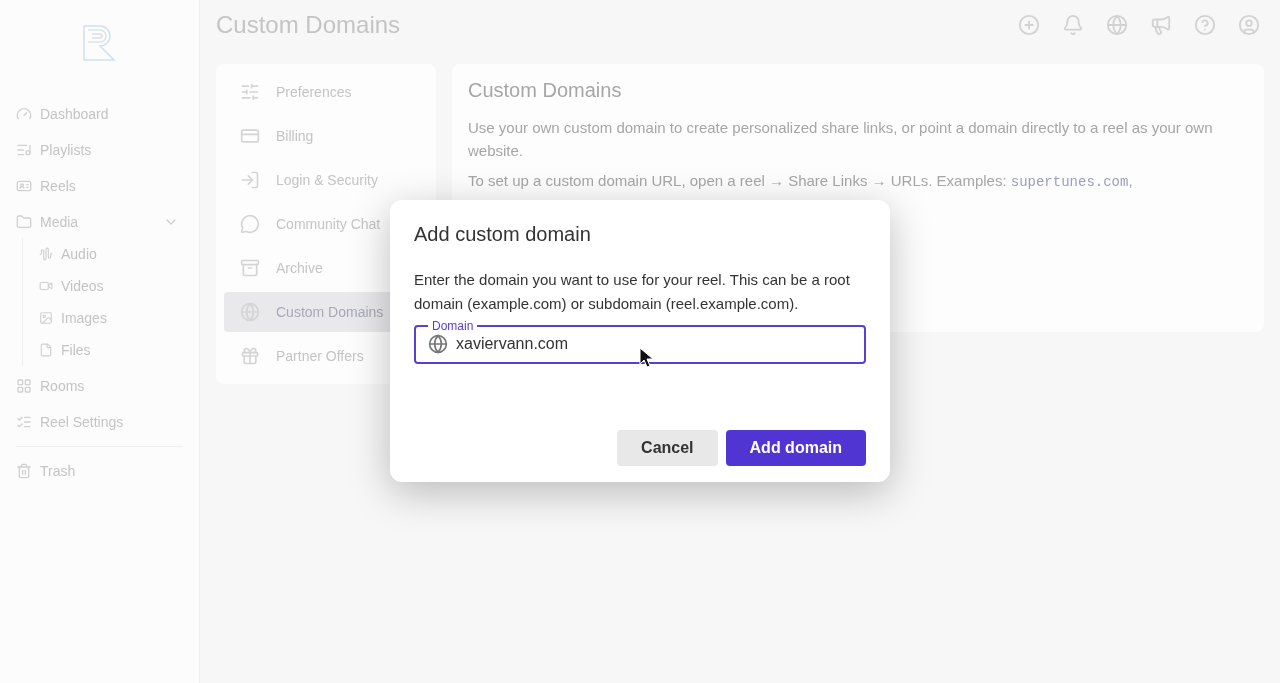  Describe the element at coordinates (250, 180) in the screenshot. I see `login-icon` at that location.